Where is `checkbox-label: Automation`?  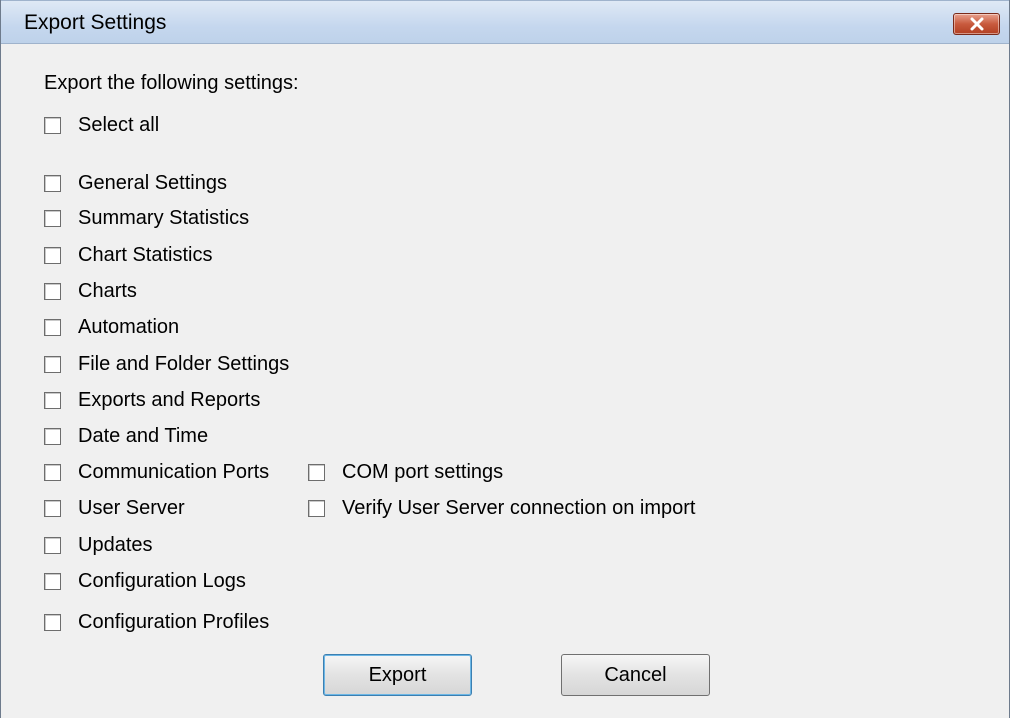
checkbox-label: Automation is located at coordinates (129, 326).